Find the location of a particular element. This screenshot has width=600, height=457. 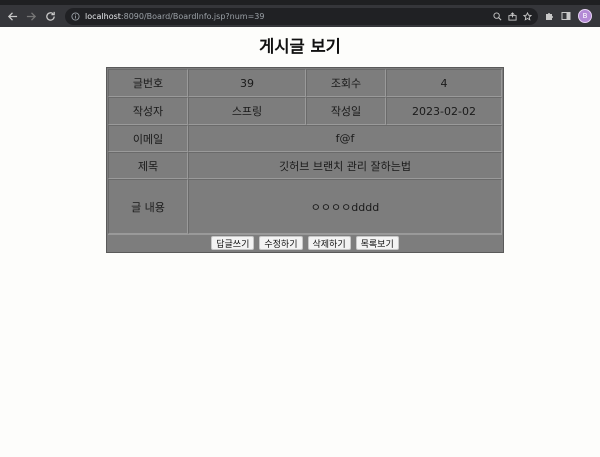

back-button is located at coordinates (12, 16).